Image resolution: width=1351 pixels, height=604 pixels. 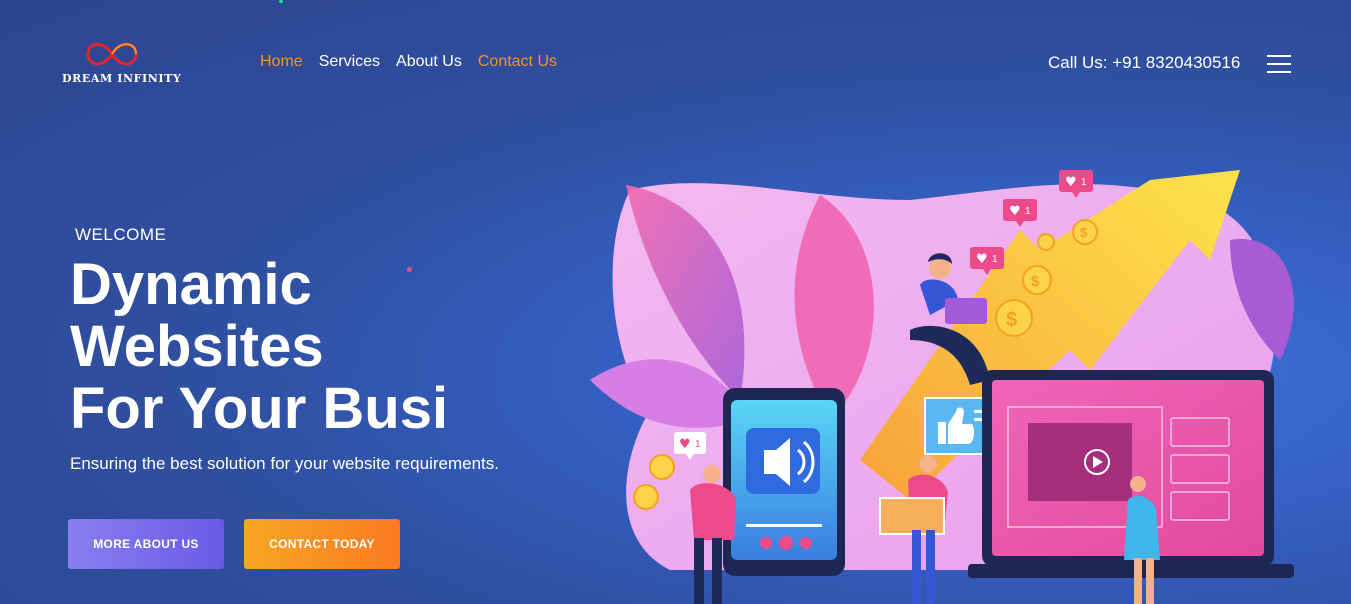 I want to click on brand-logo: DREAM INFINITY, so click(x=121, y=64).